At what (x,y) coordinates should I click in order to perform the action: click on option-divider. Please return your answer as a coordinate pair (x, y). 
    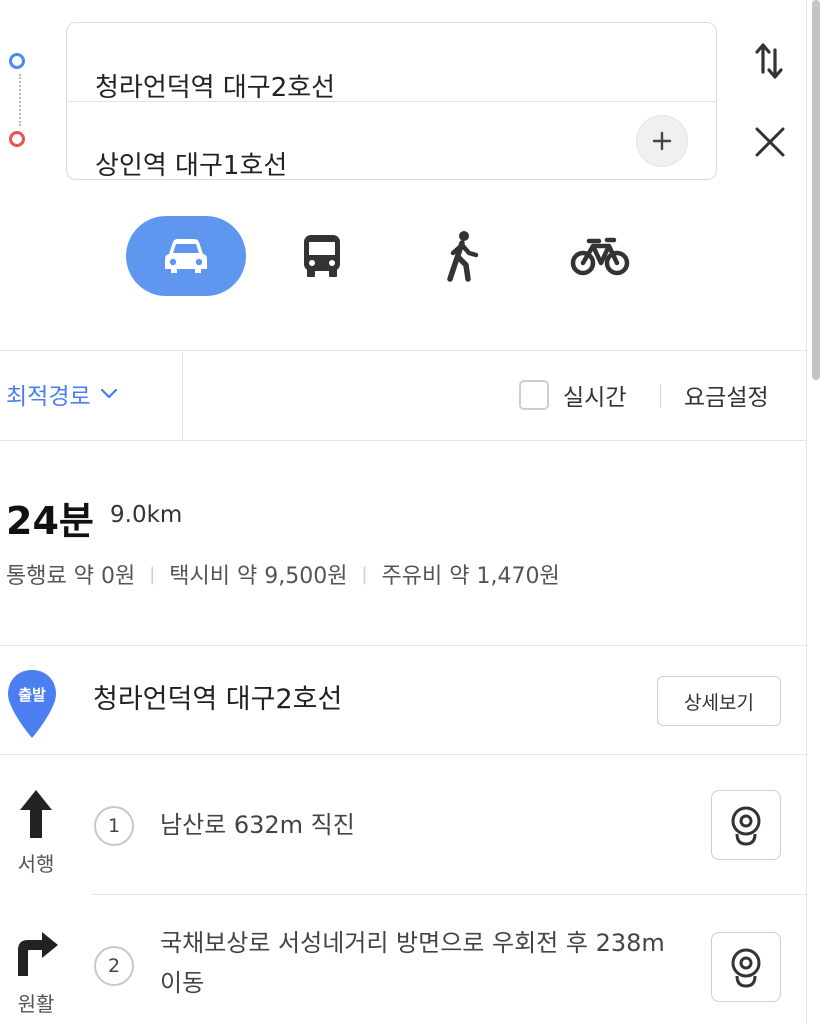
    Looking at the image, I should click on (182, 396).